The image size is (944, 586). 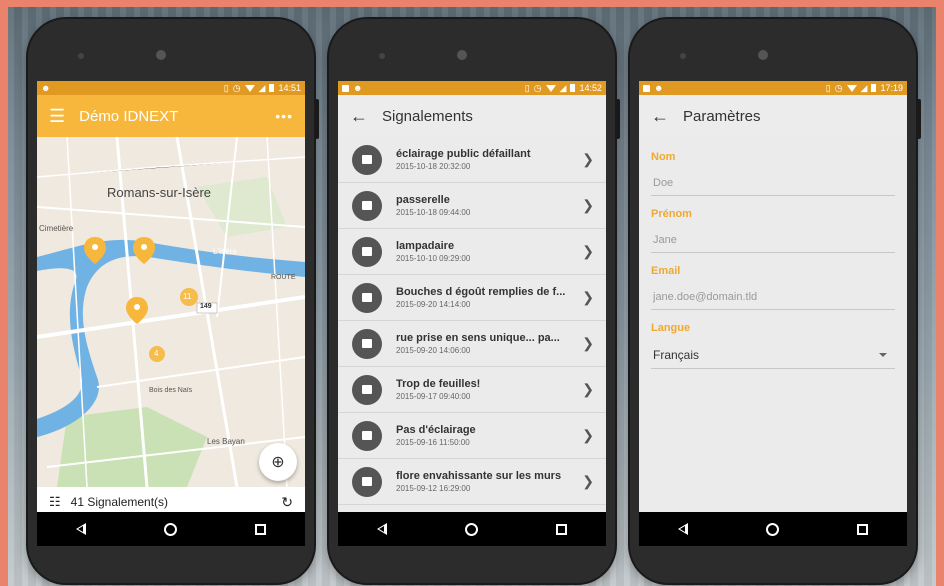 What do you see at coordinates (671, 214) in the screenshot?
I see `prenom-label: Prénom` at bounding box center [671, 214].